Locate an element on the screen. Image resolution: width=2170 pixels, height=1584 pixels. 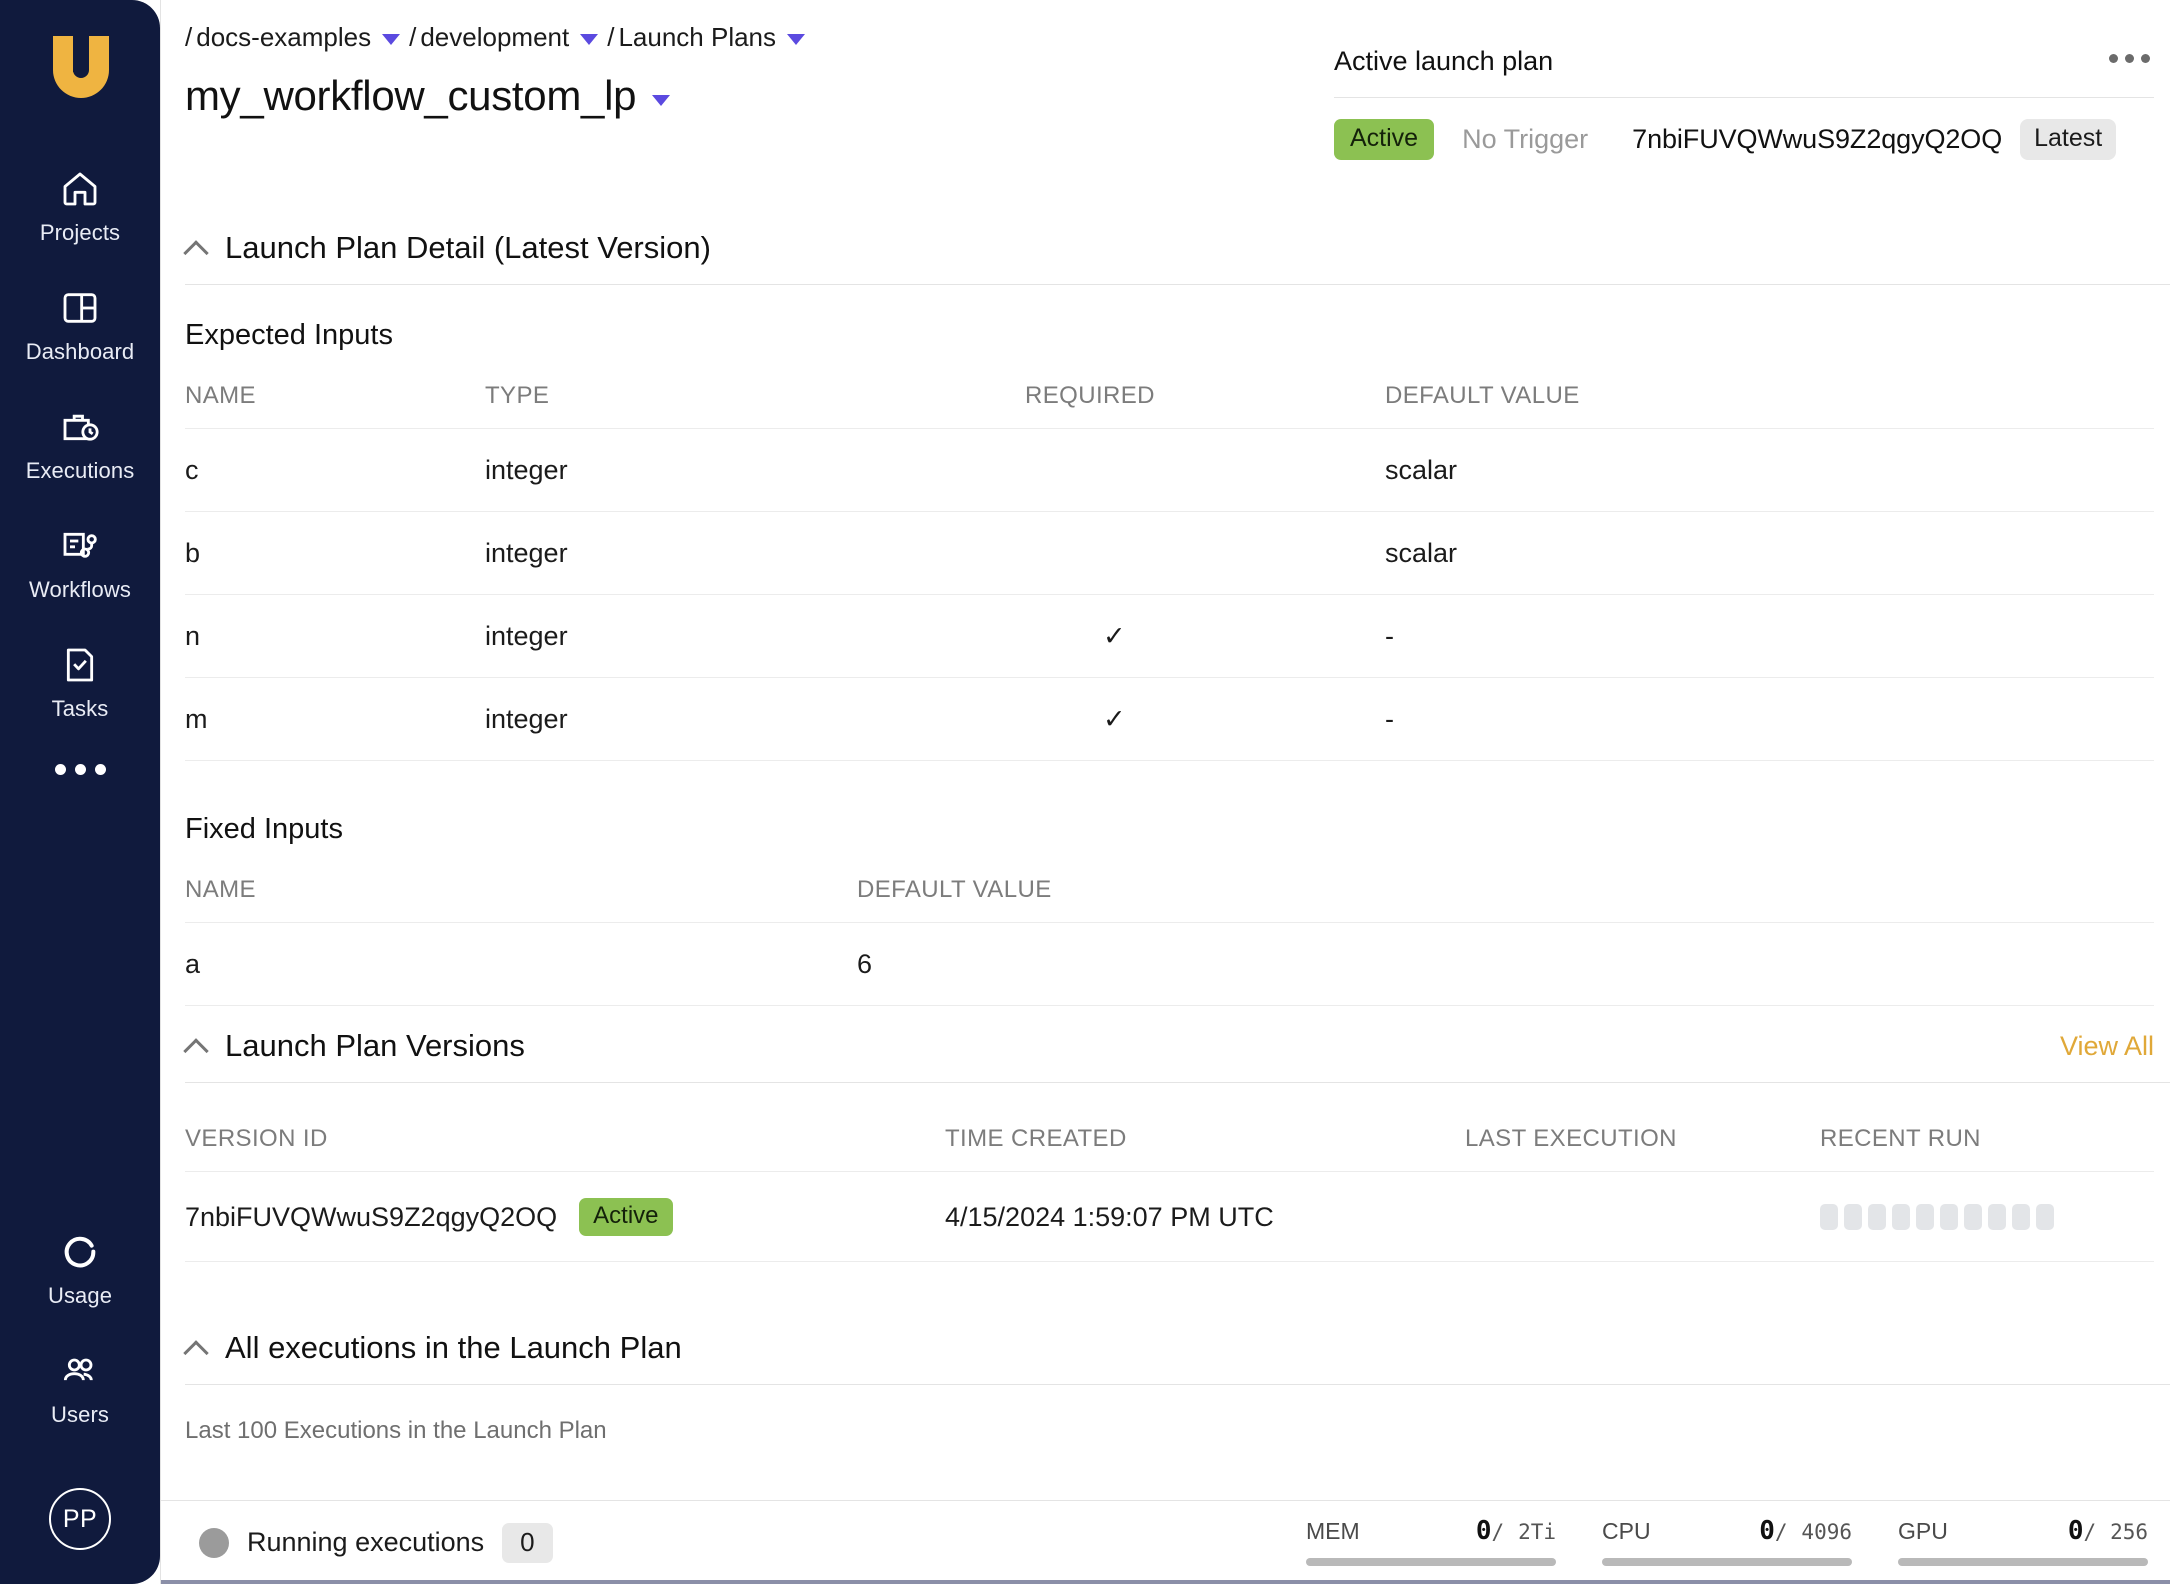
sidebar-item-tasks: Tasks is located at coordinates (80, 681).